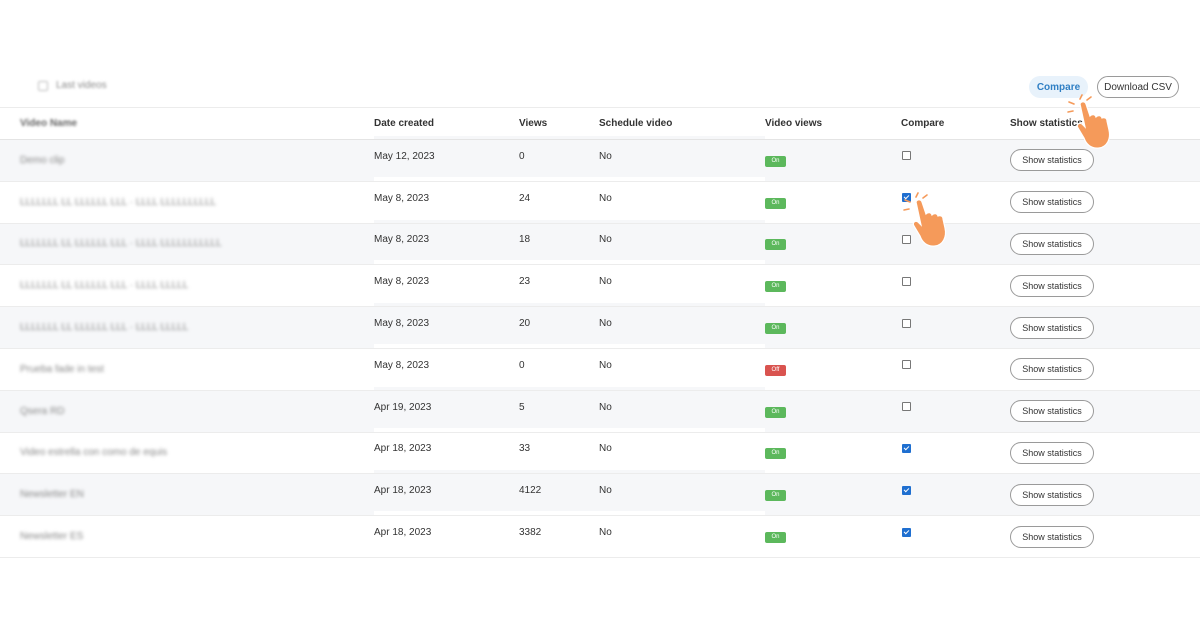  I want to click on table-row: Qsera RD Apr 19, 2023 5 No On Show statistics, so click(600, 411).